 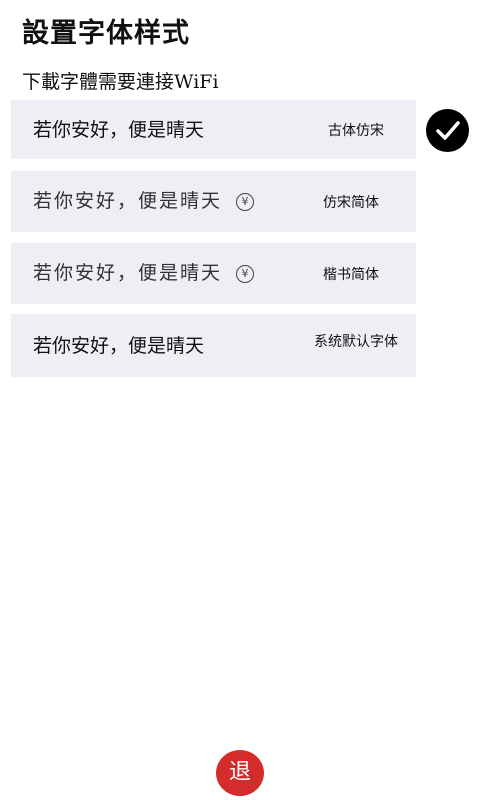 I want to click on checkmark-icon, so click(x=447, y=130).